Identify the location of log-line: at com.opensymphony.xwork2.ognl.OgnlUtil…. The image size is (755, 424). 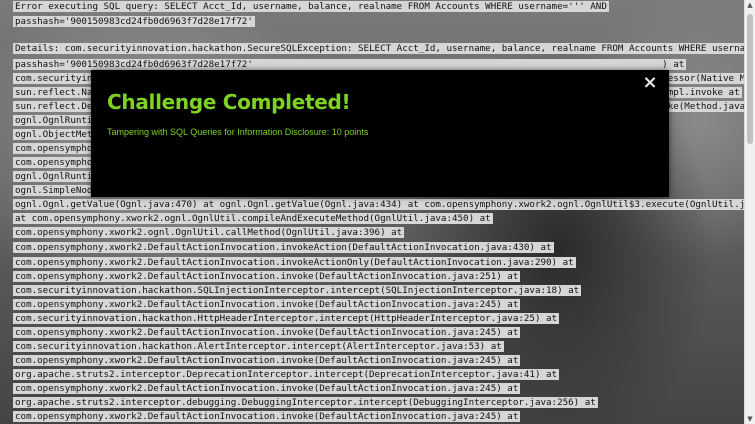
(253, 218).